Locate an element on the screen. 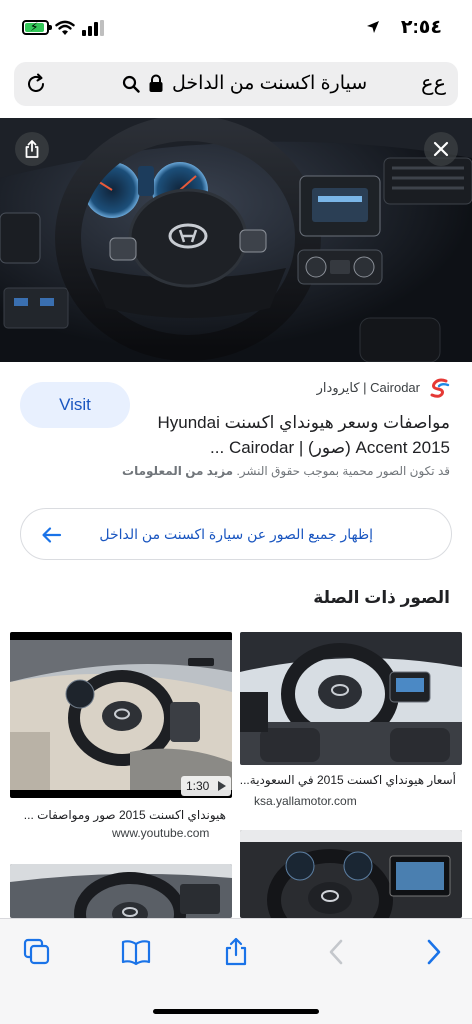  lock-icon is located at coordinates (156, 83).